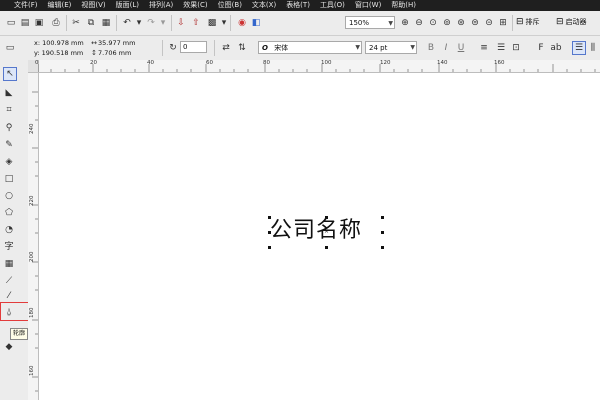 This screenshot has height=400, width=600. I want to click on open-icon: ▤, so click(25, 23).